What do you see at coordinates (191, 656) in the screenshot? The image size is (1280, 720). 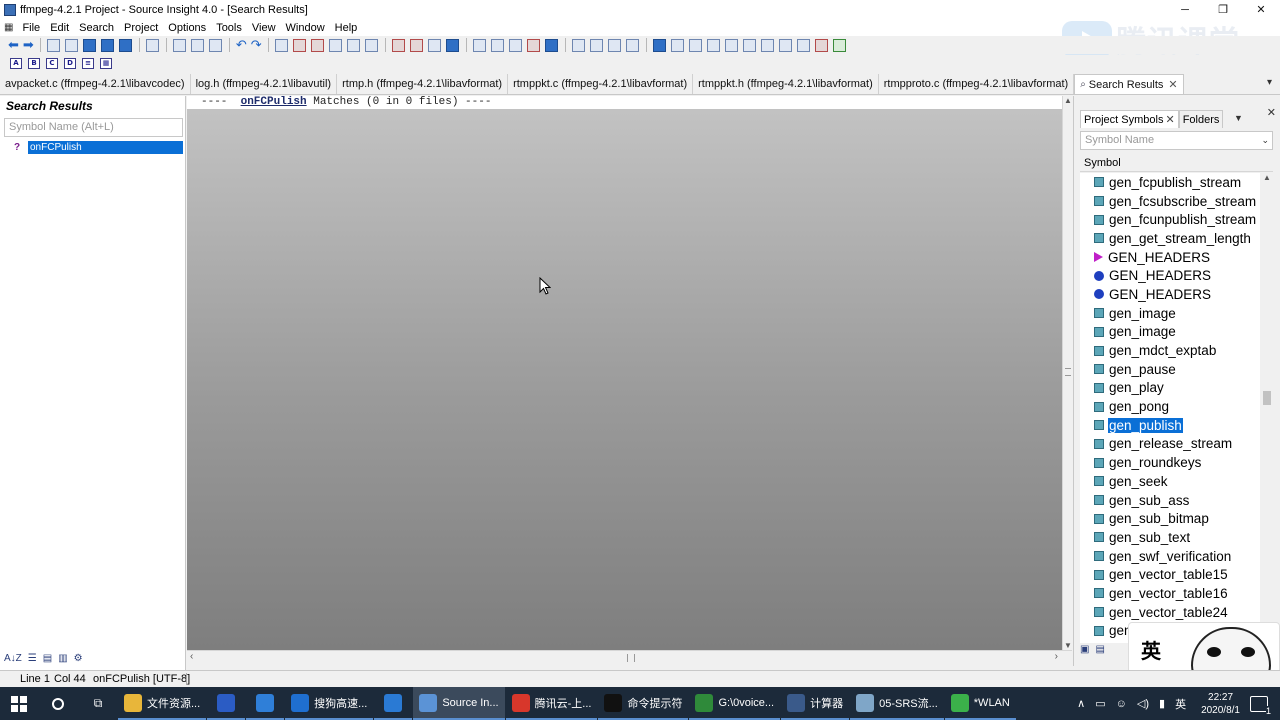 I see `scroll-left-icon: ‹` at bounding box center [191, 656].